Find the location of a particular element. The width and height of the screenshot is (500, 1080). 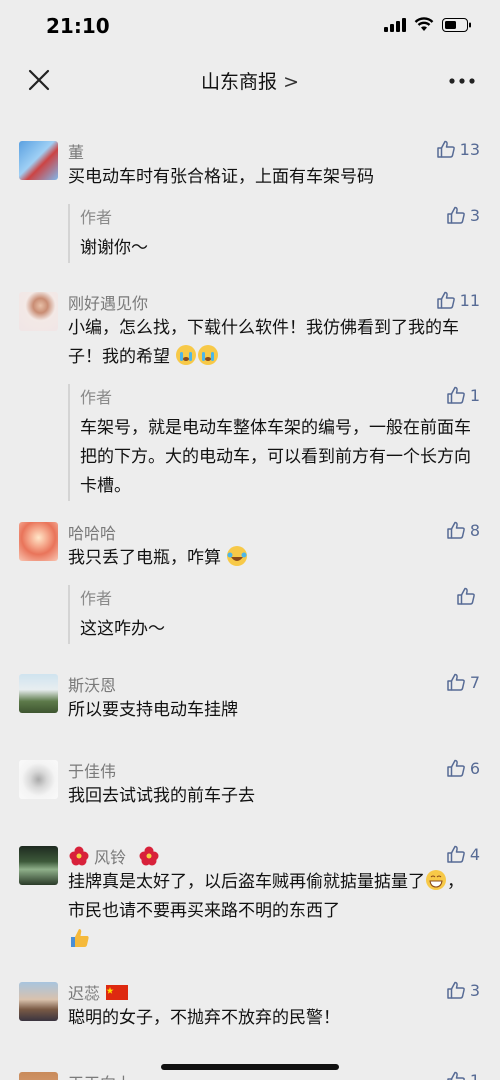

commenter-name: 斯沃恩 is located at coordinates (92, 684).